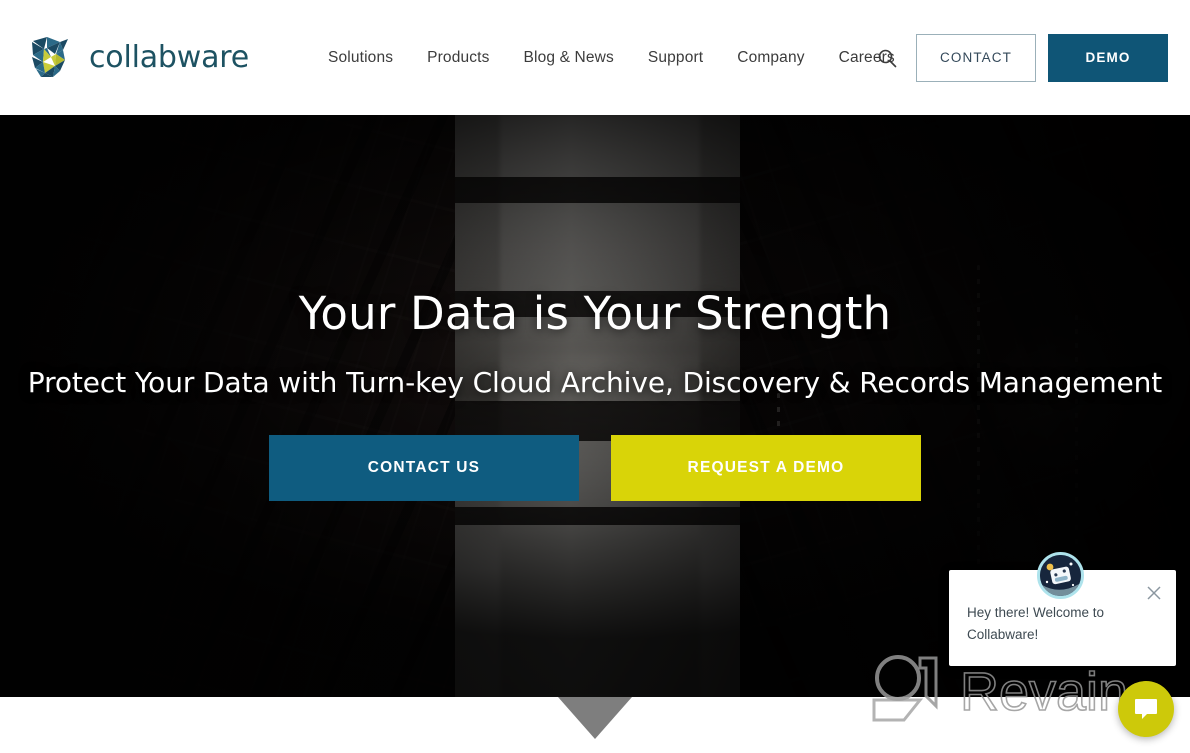 This screenshot has width=1190, height=753. I want to click on search-icon, so click(887, 58).